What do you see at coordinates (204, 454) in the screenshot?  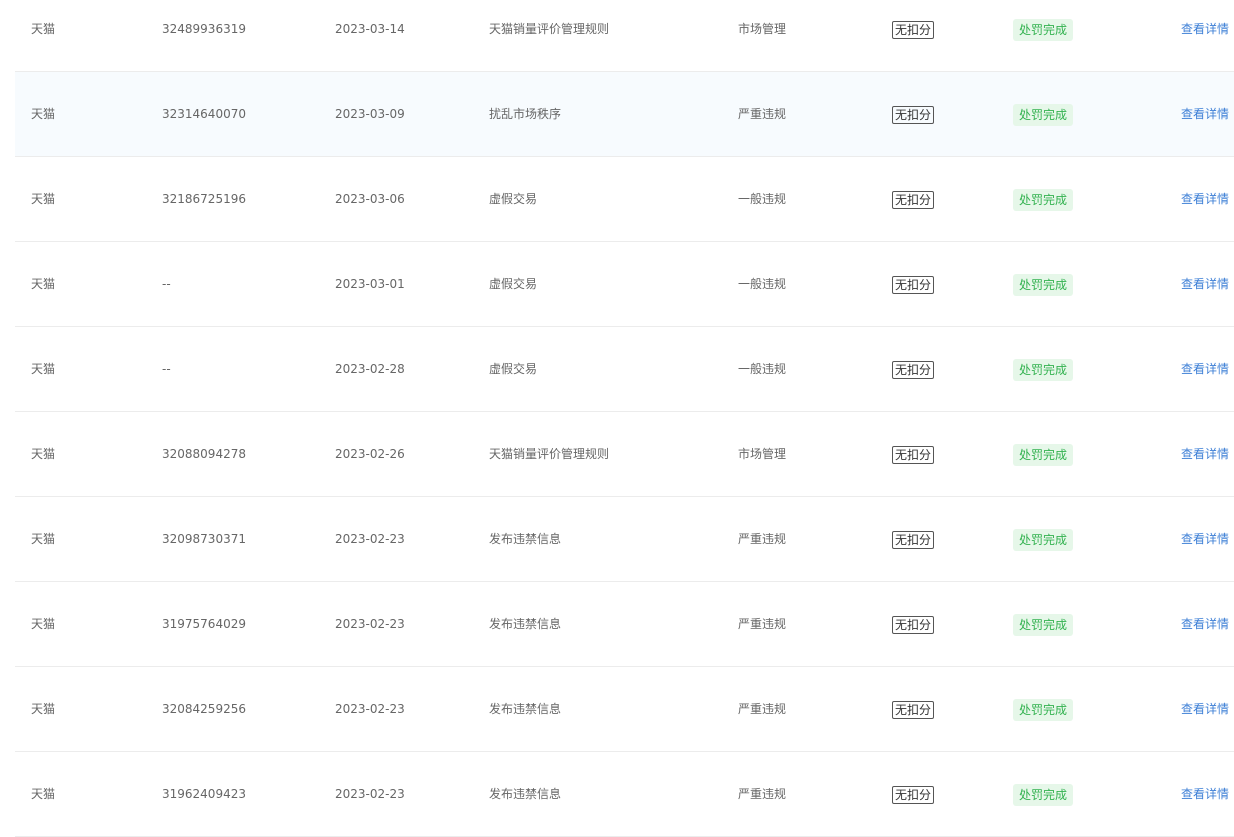 I see `record-id-cell: 32088094278` at bounding box center [204, 454].